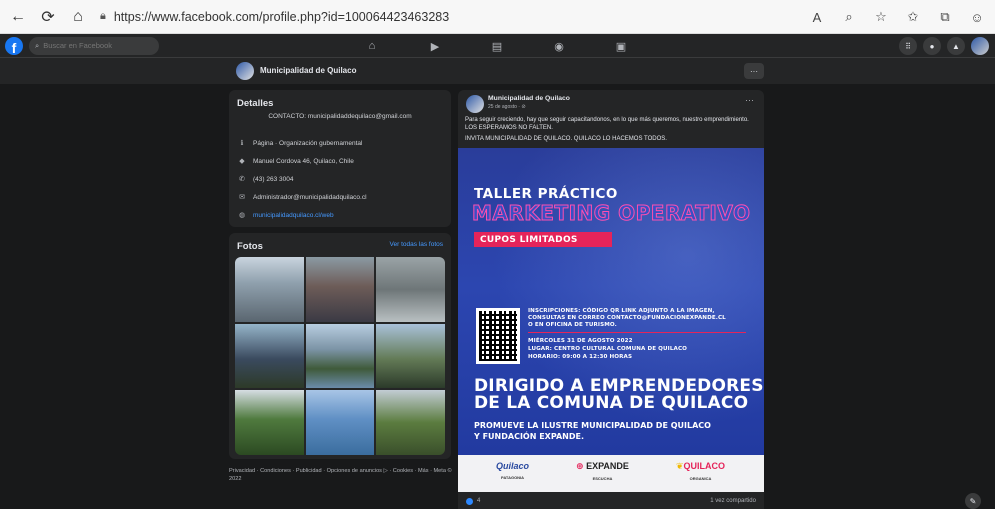 The width and height of the screenshot is (995, 509). What do you see at coordinates (980, 46) in the screenshot?
I see `account-avatar` at bounding box center [980, 46].